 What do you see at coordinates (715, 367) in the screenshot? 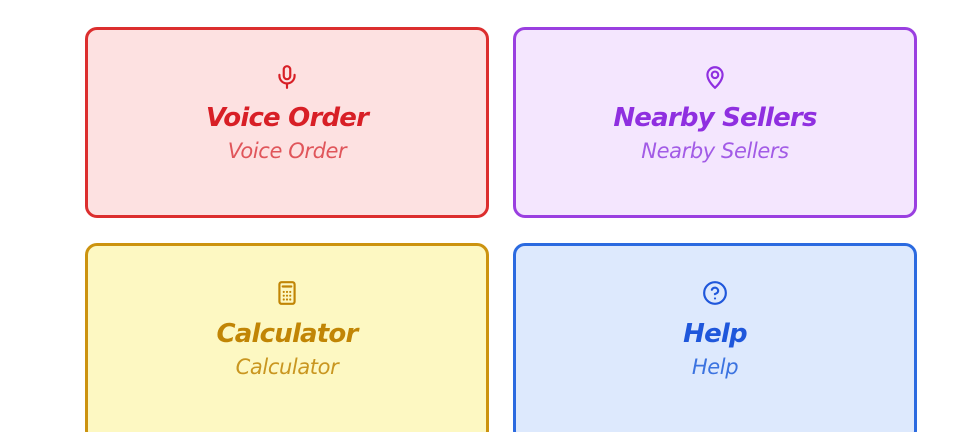
I see `card-subtitle: Help` at bounding box center [715, 367].